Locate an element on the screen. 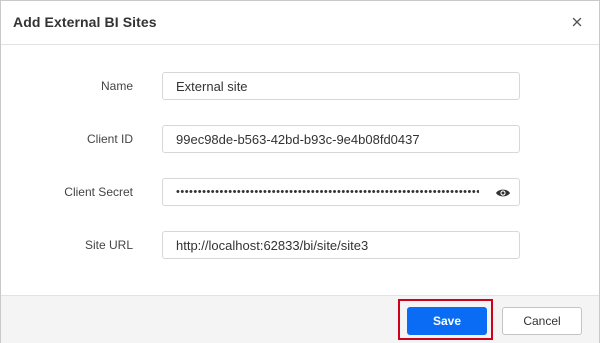 The width and height of the screenshot is (600, 343). name-input is located at coordinates (341, 86).